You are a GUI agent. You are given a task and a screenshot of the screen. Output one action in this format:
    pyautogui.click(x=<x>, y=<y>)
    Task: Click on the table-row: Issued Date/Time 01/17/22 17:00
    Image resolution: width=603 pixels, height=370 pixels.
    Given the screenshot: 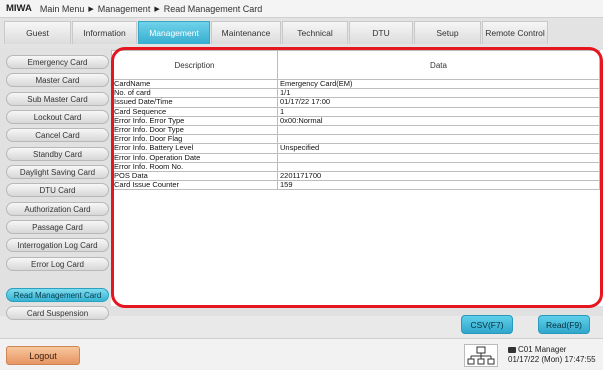 What is the action you would take?
    pyautogui.click(x=355, y=102)
    